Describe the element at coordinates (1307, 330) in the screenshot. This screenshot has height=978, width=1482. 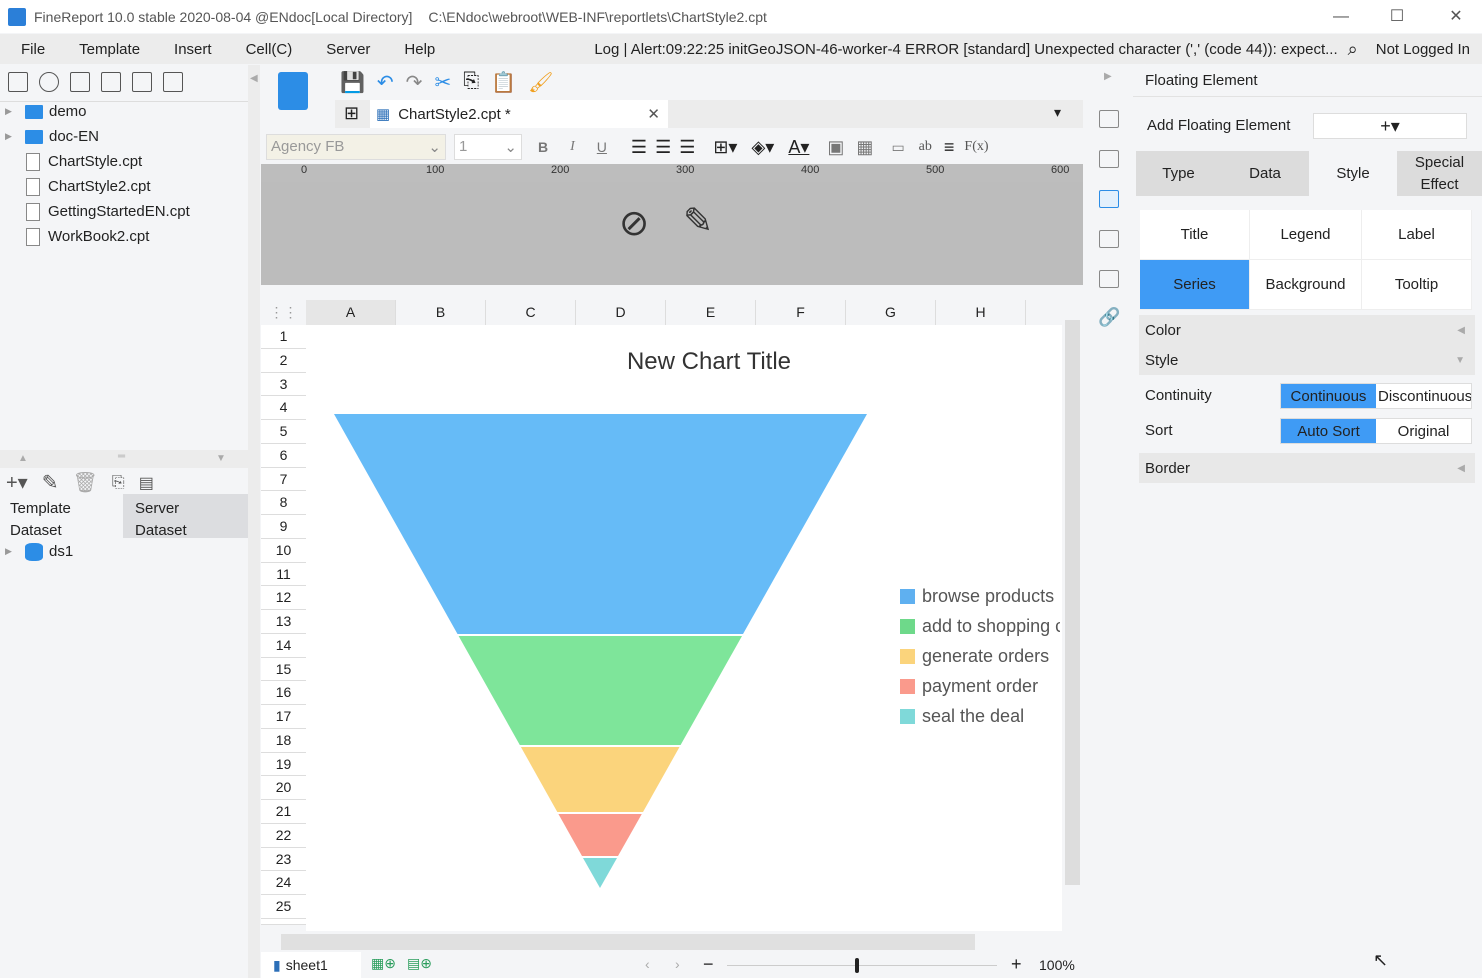
I see `color-section: Color ◀` at that location.